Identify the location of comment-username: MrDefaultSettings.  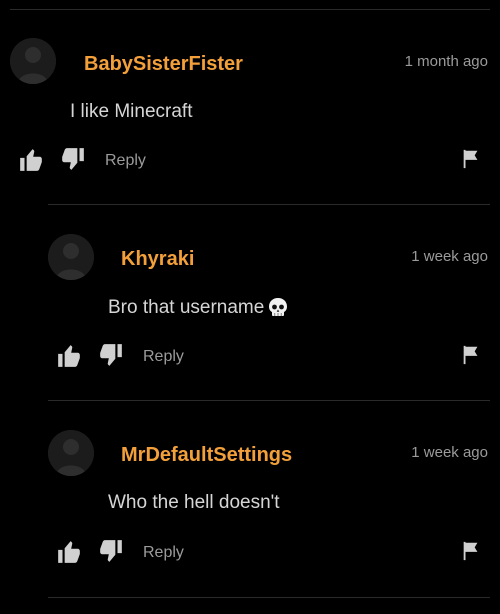
(206, 455).